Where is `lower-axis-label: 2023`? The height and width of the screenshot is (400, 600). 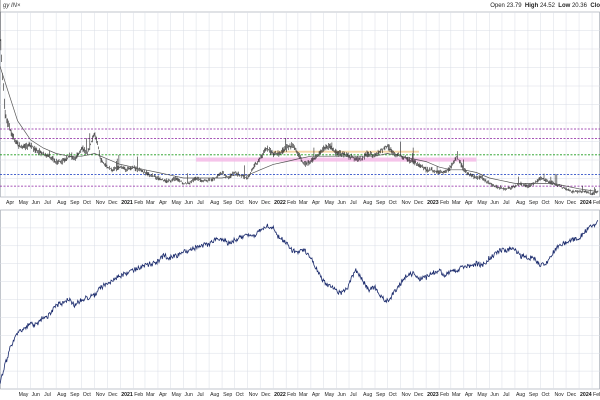 lower-axis-label: 2023 is located at coordinates (433, 395).